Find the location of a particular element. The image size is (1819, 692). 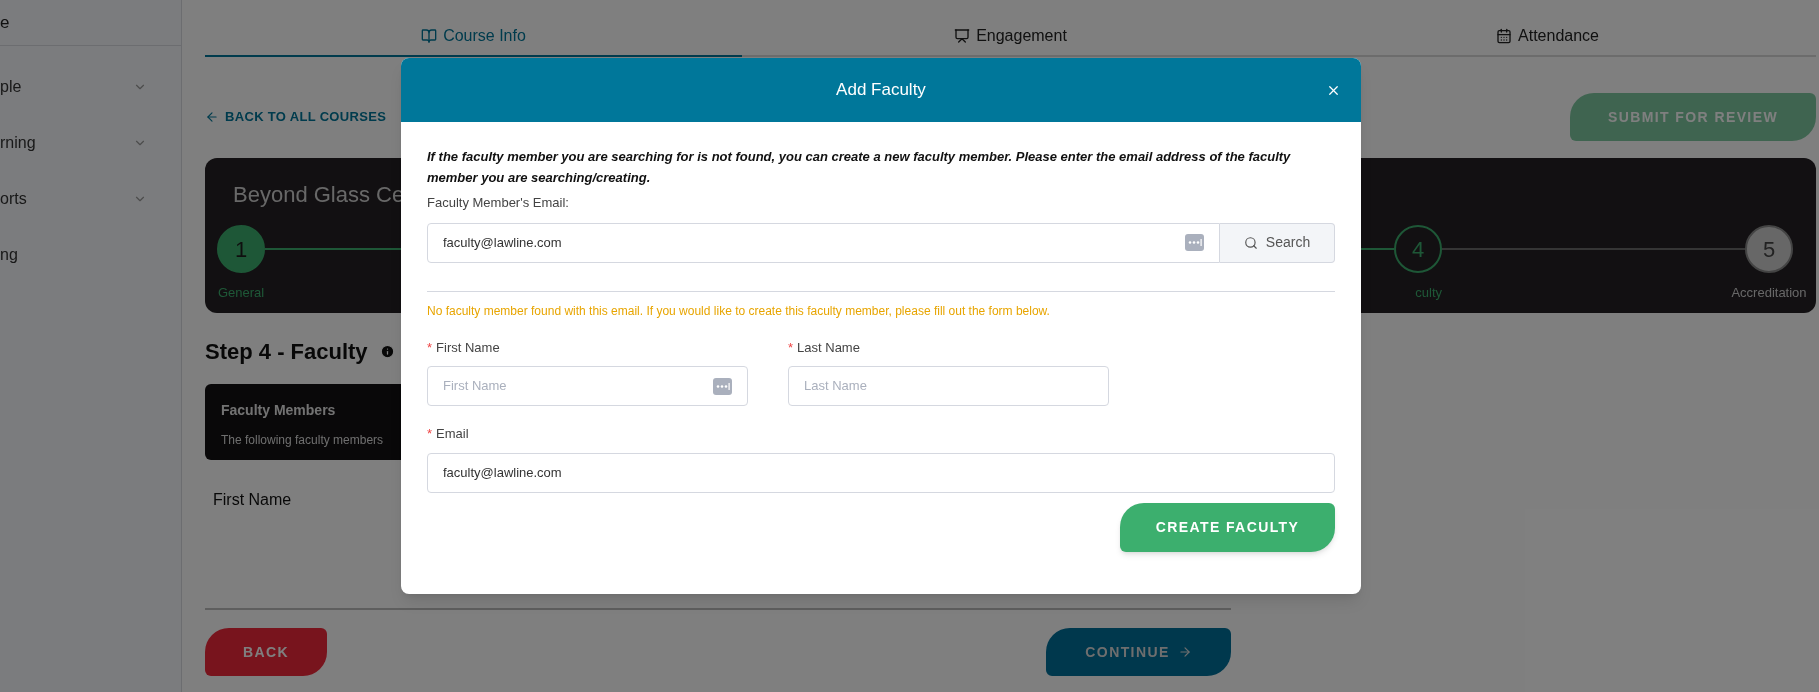

field-label: Email is located at coordinates (452, 434).